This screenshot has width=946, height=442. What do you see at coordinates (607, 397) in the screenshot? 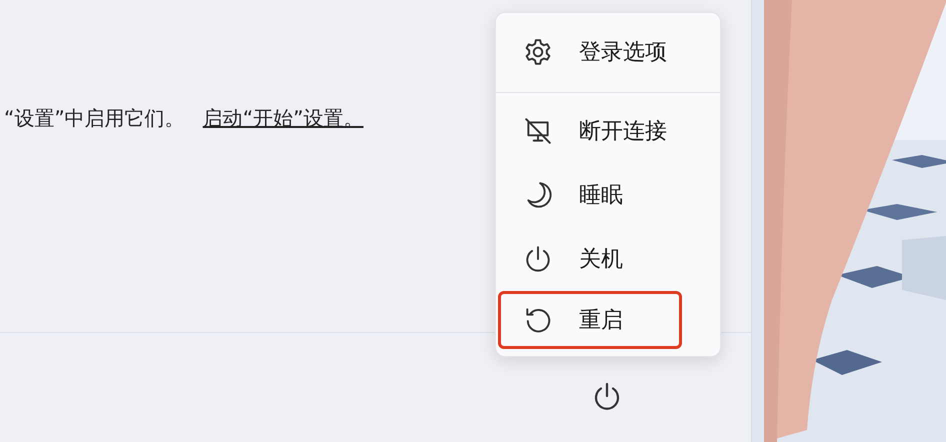
I see `power-icon` at bounding box center [607, 397].